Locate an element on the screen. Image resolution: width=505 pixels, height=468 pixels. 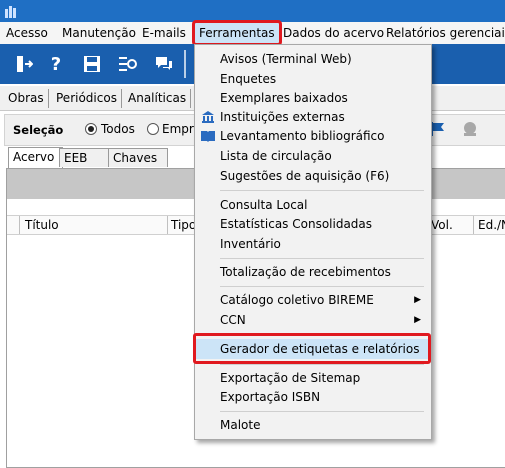
stamp-icon is located at coordinates (470, 129).